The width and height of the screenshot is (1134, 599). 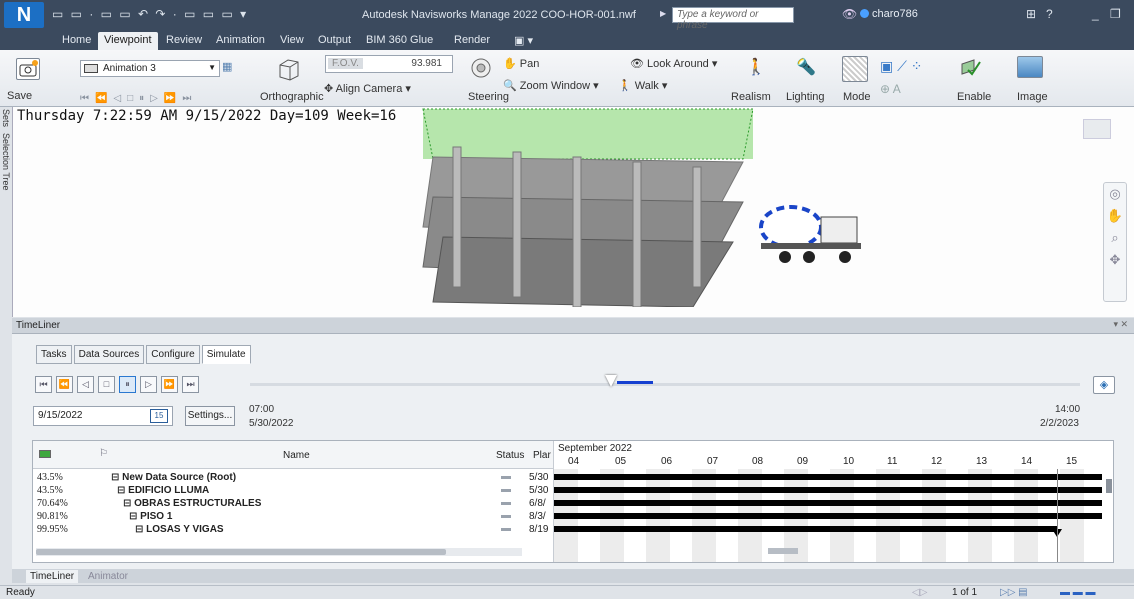 What do you see at coordinates (783, 551) in the screenshot?
I see `gantt-hscroll-thumb` at bounding box center [783, 551].